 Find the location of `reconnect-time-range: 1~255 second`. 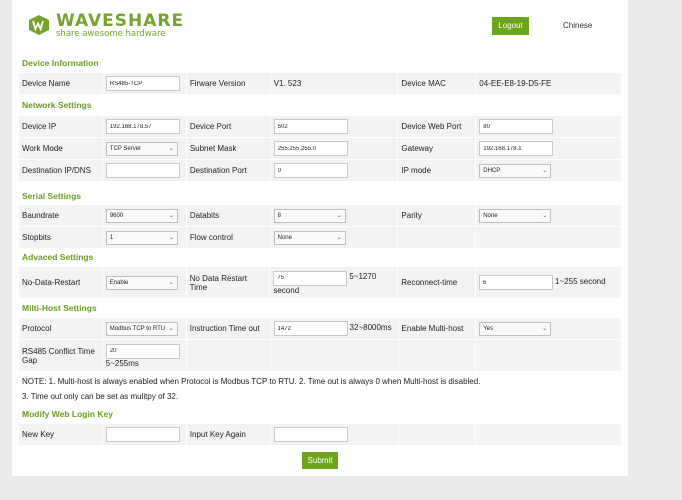

reconnect-time-range: 1~255 second is located at coordinates (580, 281).